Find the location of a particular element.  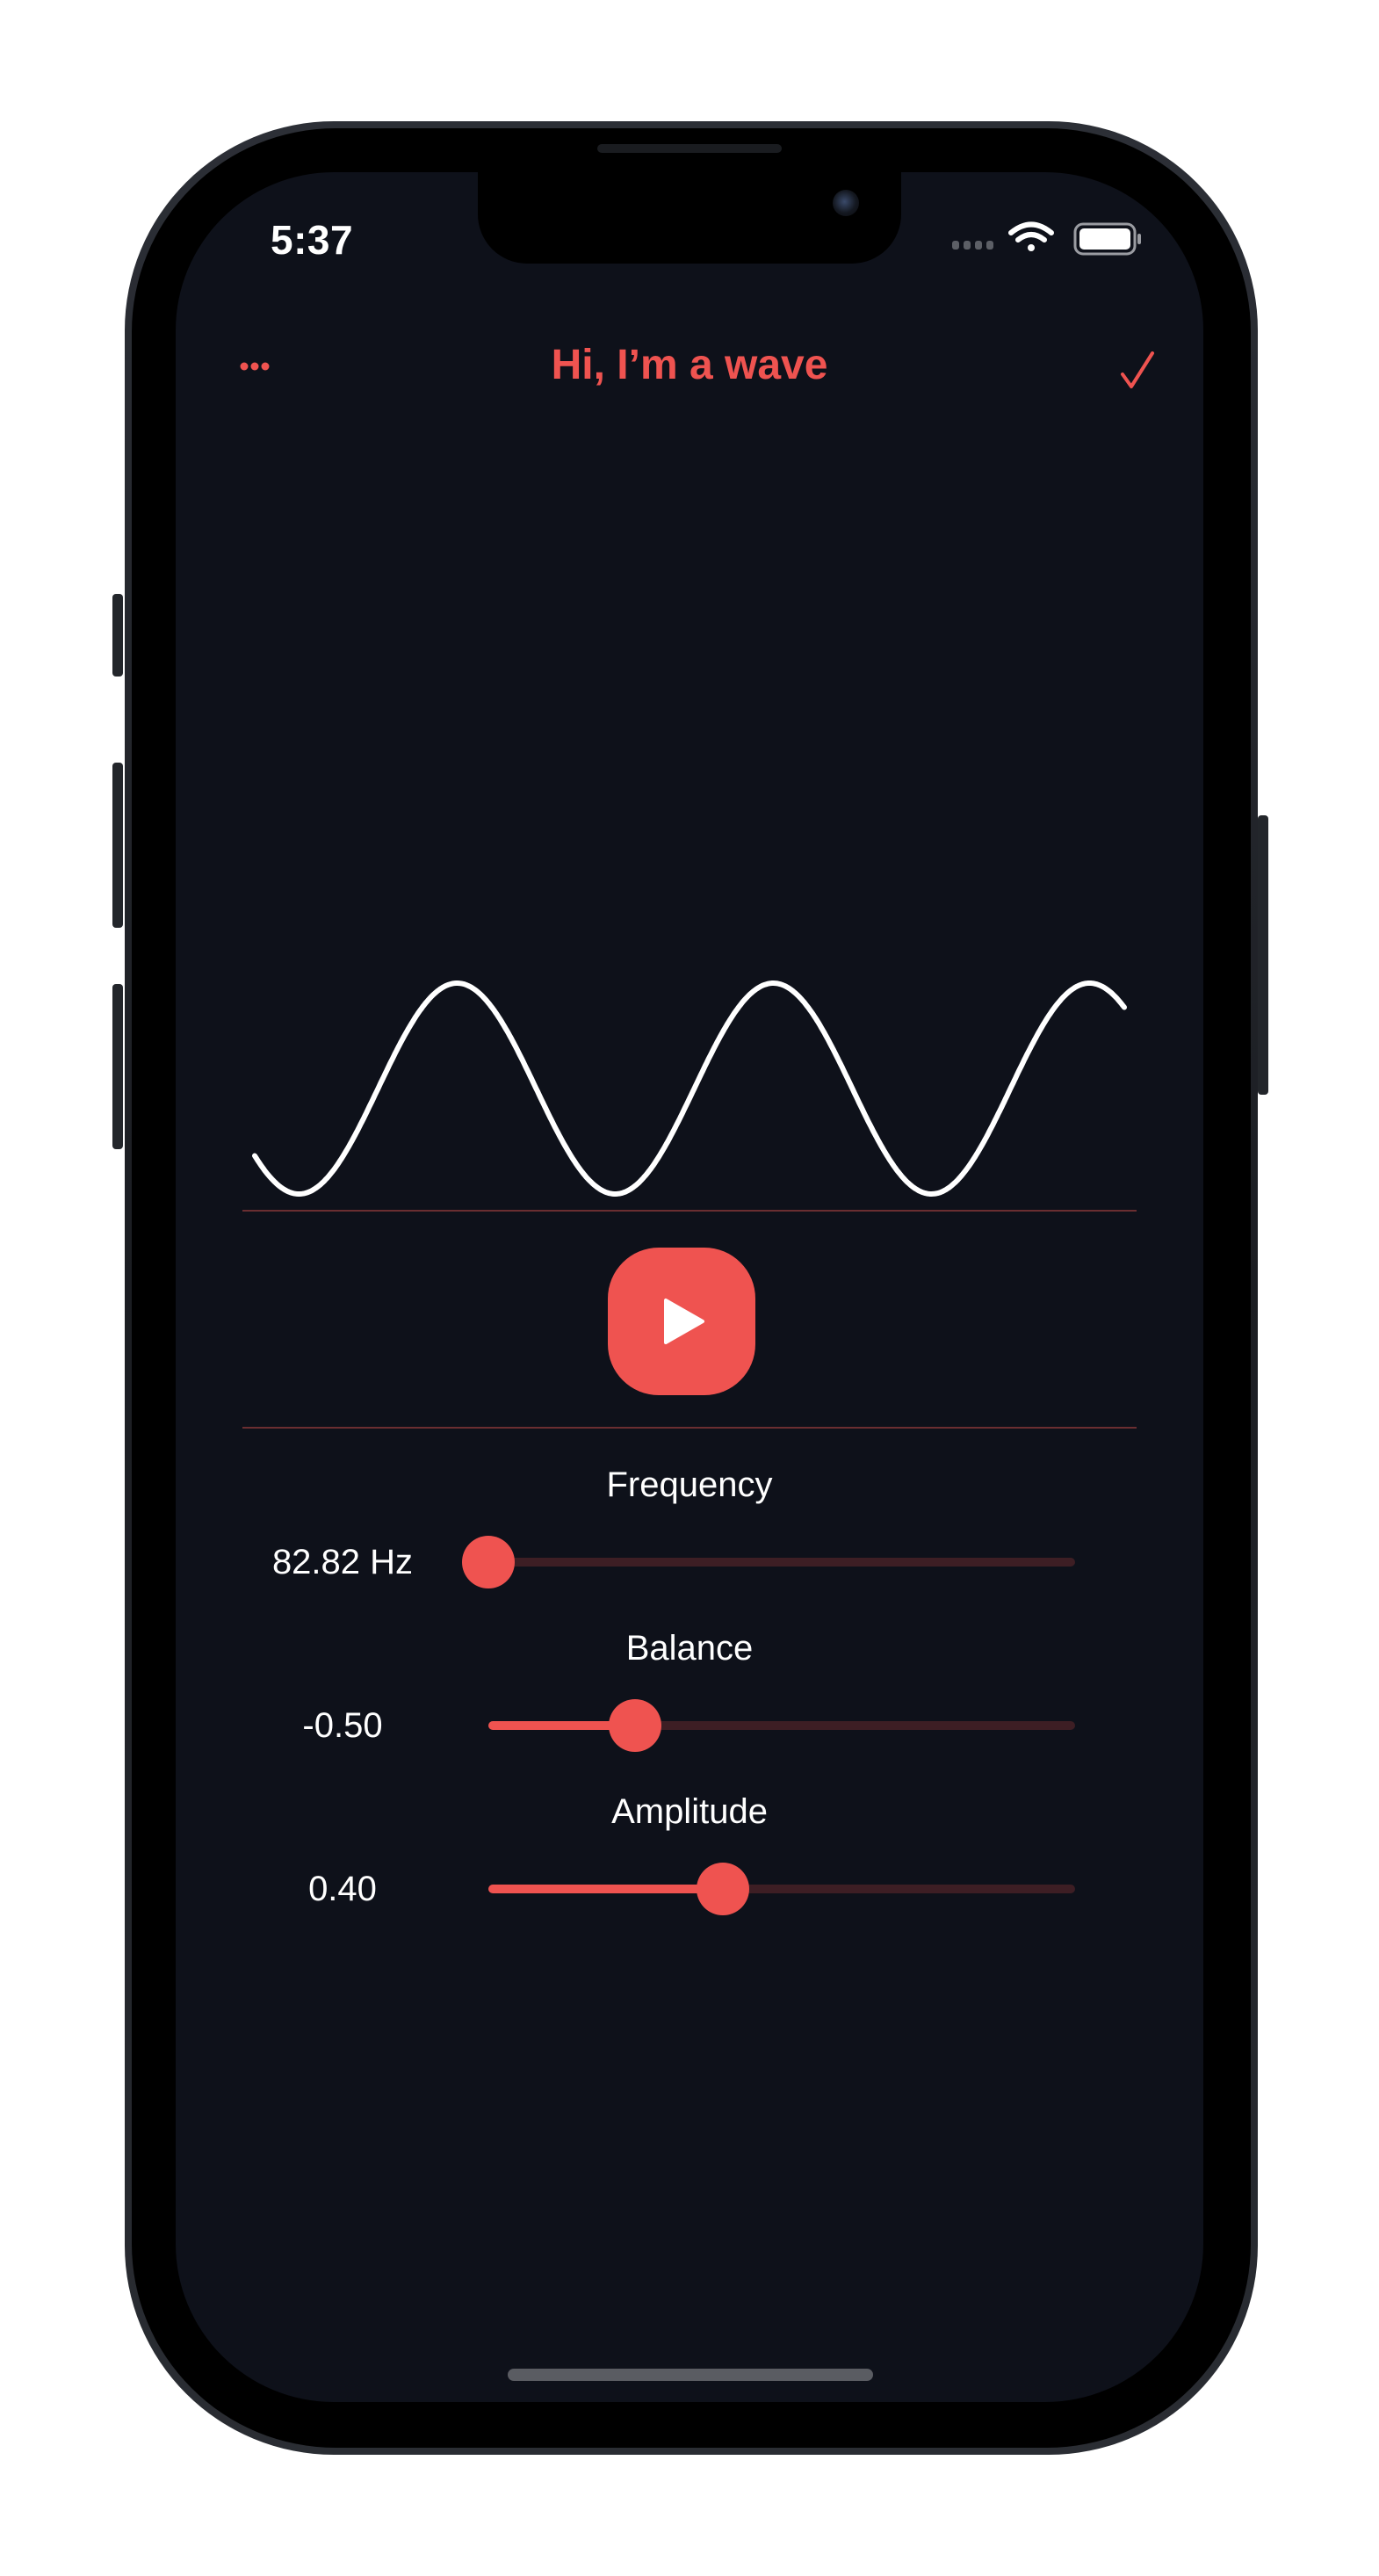

cellular-signal-icon is located at coordinates (972, 245).